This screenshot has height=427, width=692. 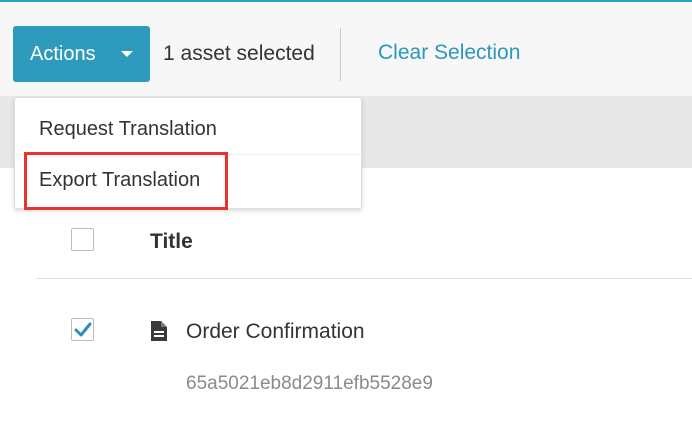 What do you see at coordinates (364, 278) in the screenshot?
I see `header-row-divider` at bounding box center [364, 278].